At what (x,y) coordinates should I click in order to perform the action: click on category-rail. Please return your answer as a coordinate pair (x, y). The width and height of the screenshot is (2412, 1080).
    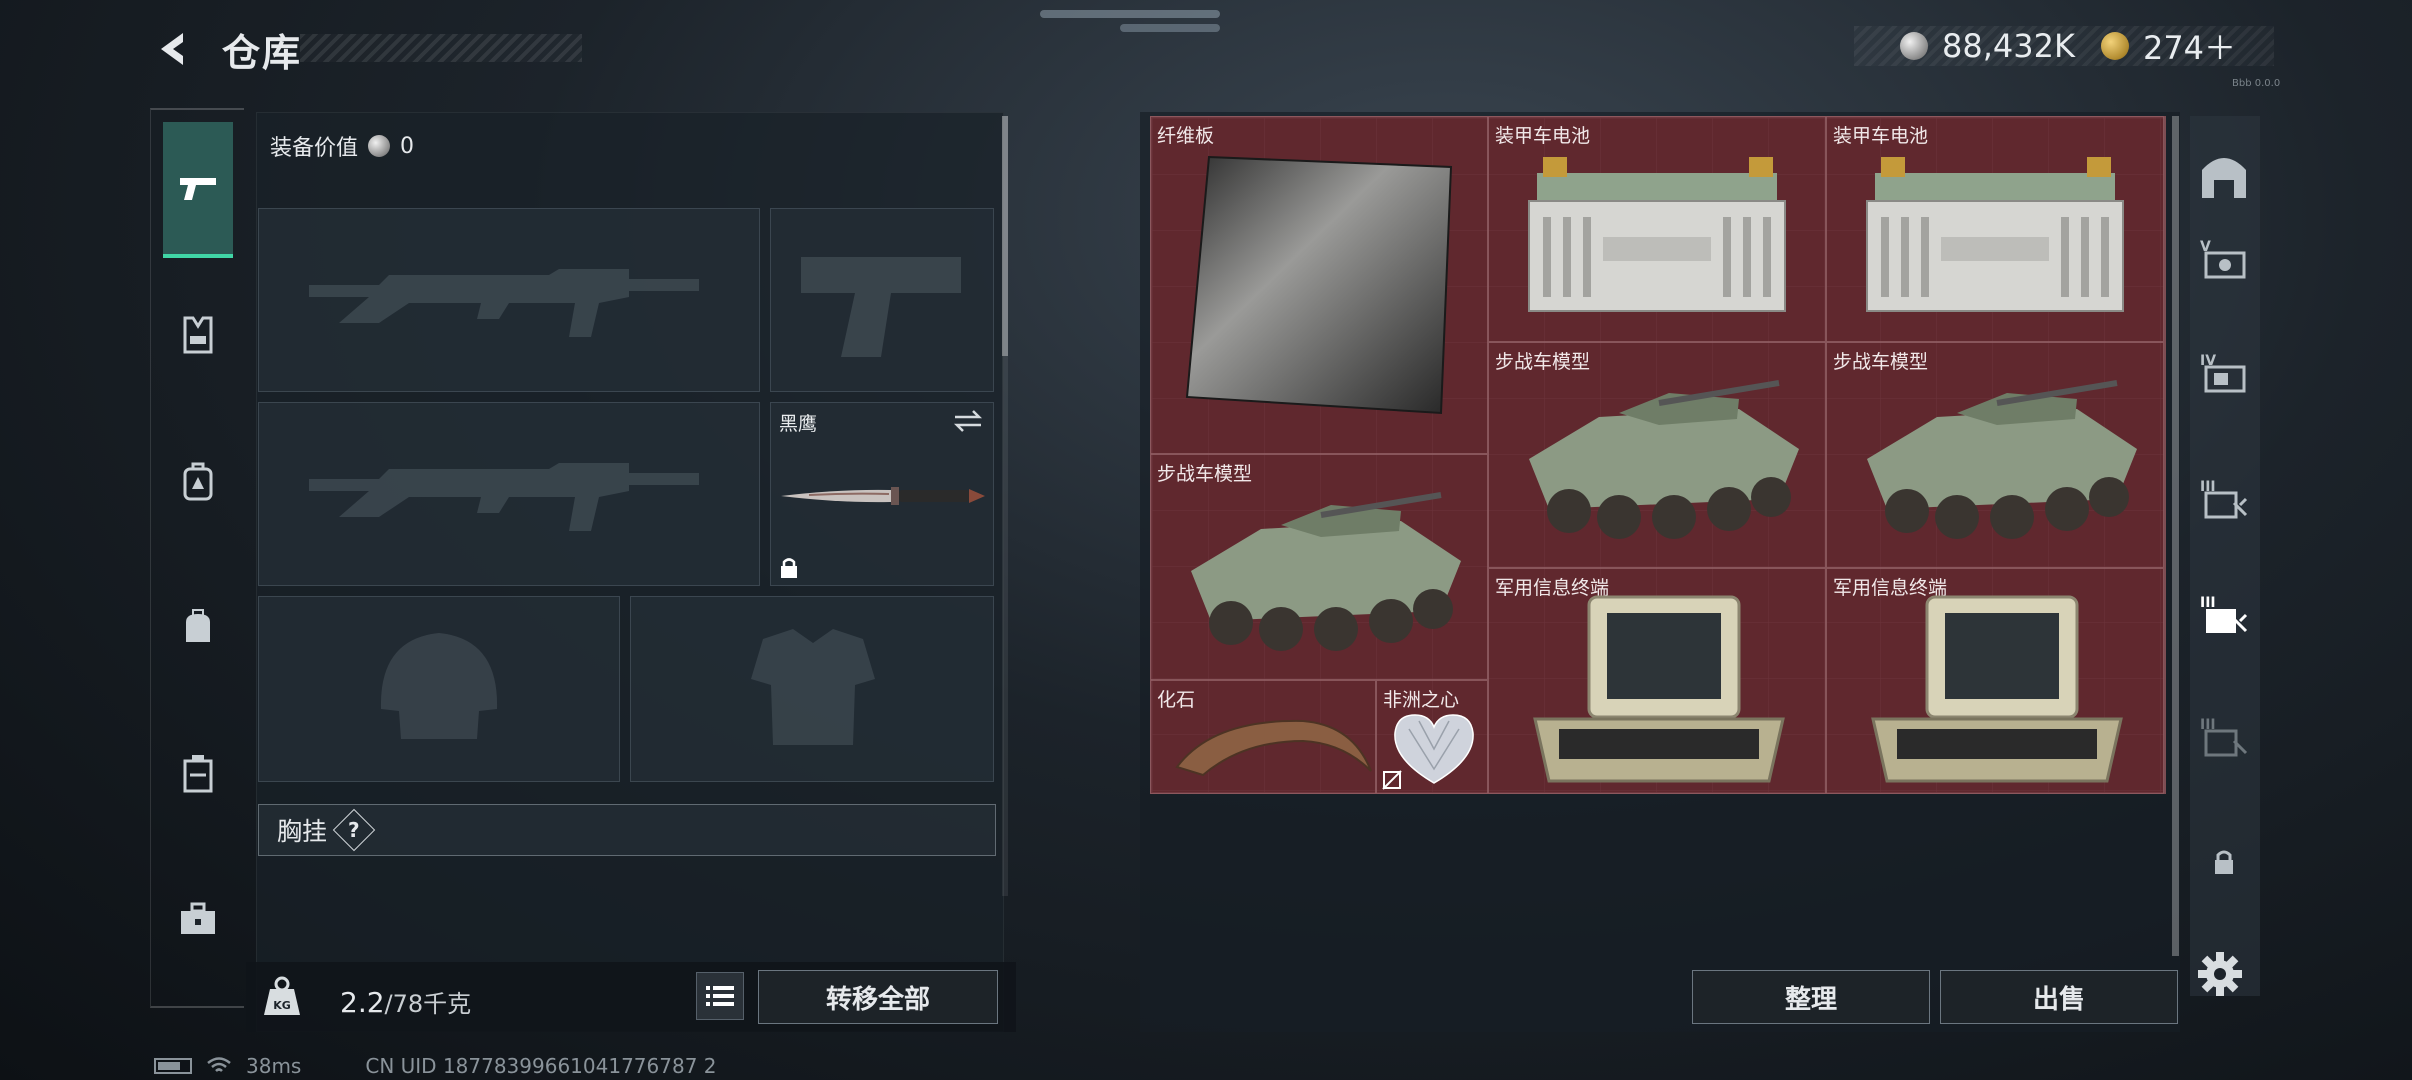
    Looking at the image, I should click on (197, 558).